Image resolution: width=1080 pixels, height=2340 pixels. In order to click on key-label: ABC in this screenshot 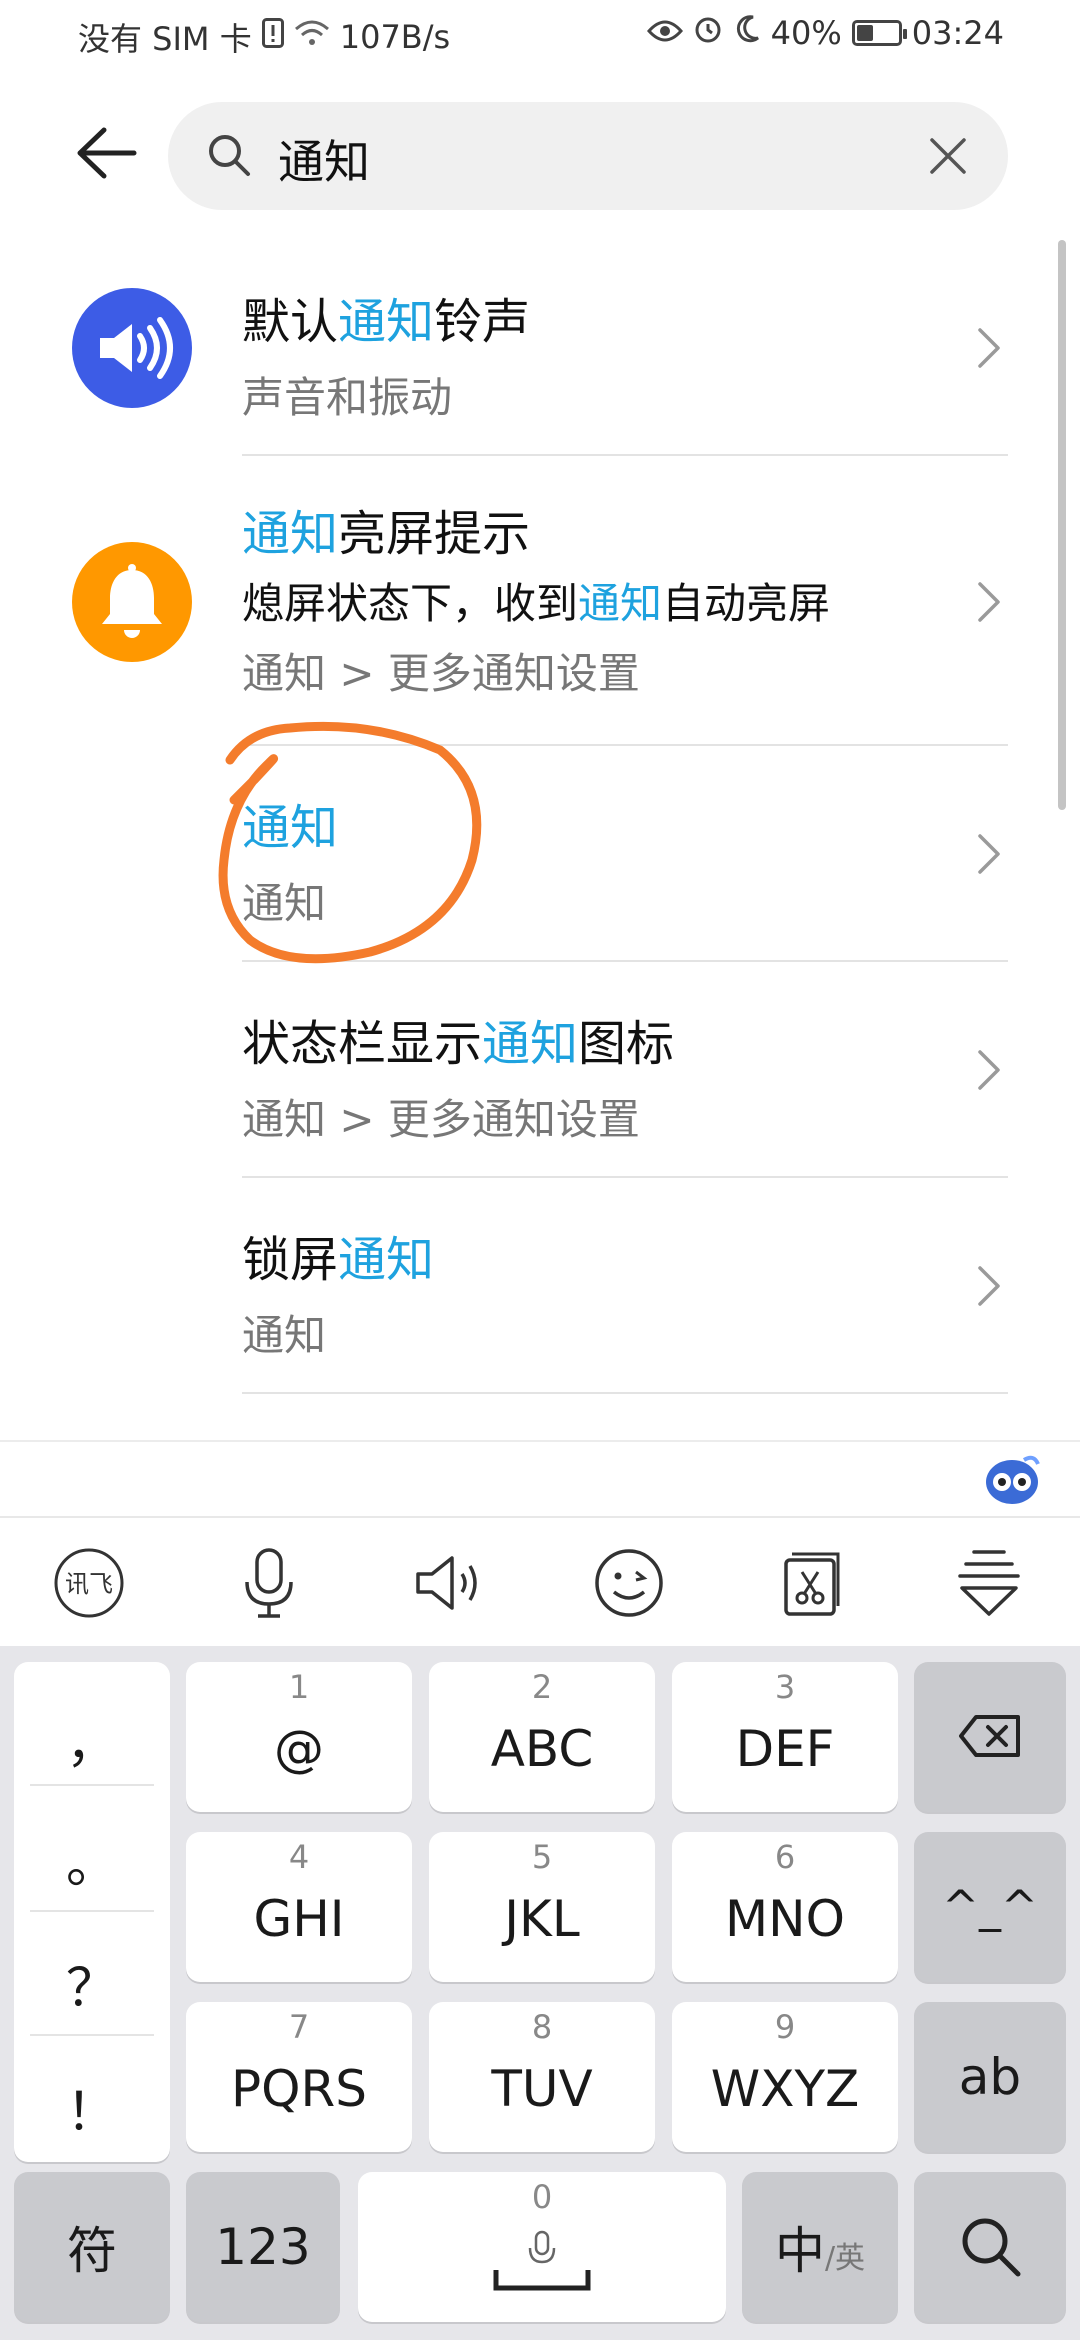, I will do `click(542, 1749)`.